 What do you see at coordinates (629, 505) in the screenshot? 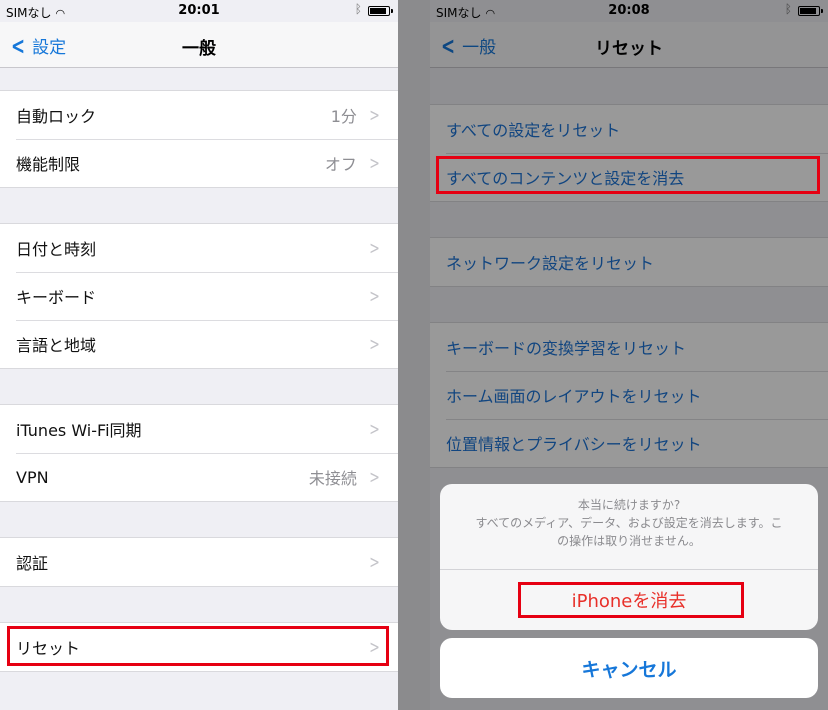
I see `message-title: 本当に続けますか?` at bounding box center [629, 505].